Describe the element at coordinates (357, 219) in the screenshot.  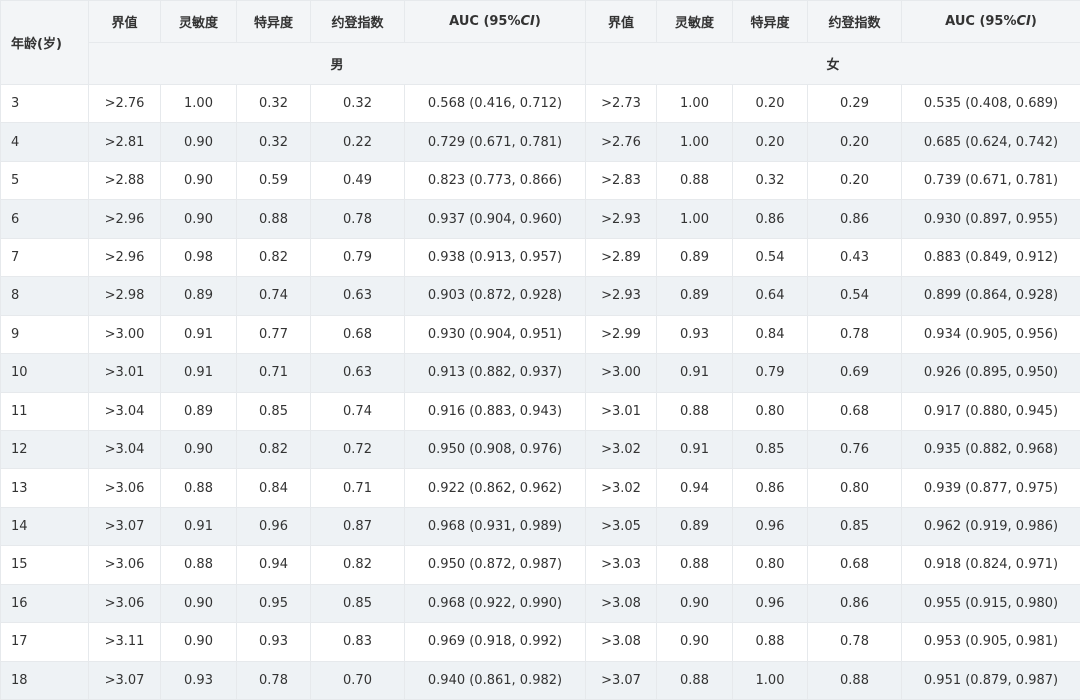
I see `male-youden-cell: 0.78` at that location.